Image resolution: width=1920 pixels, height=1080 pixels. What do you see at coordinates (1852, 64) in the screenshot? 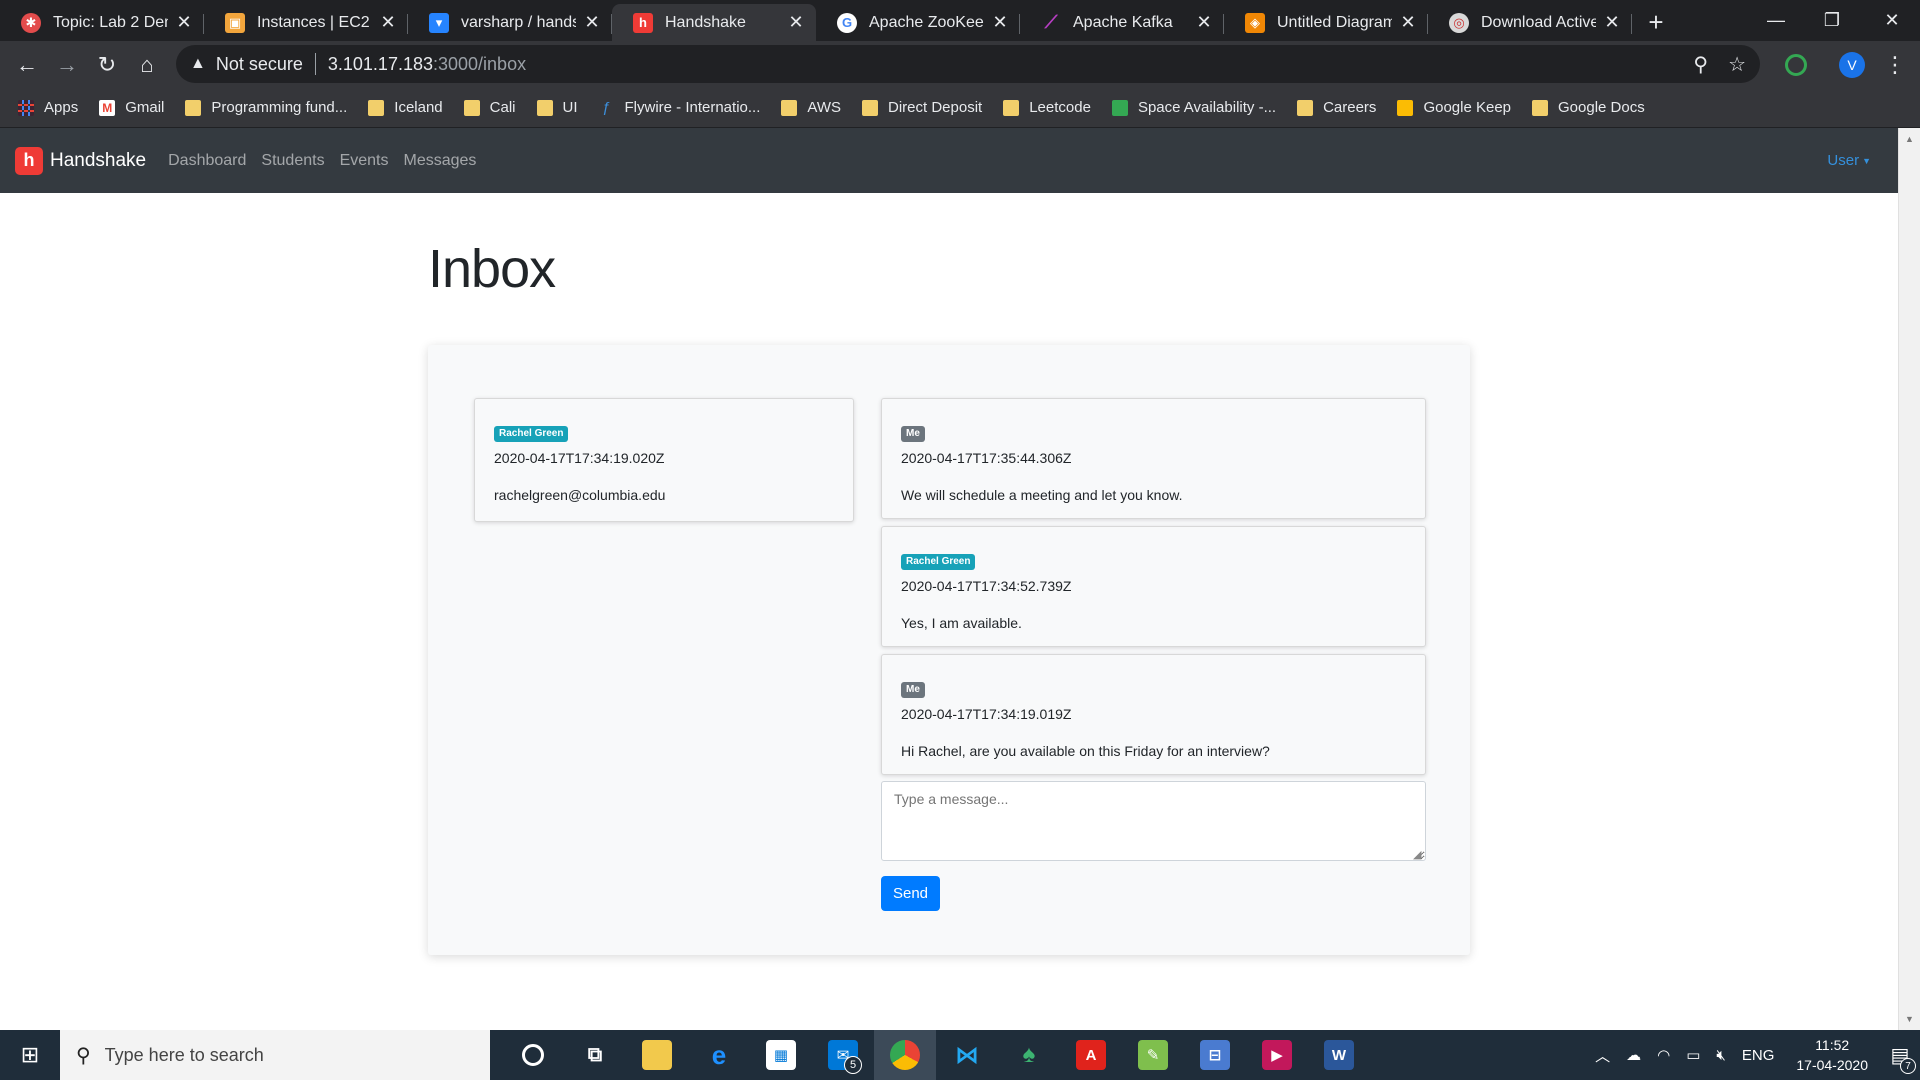
I see `profile-avatar: V` at bounding box center [1852, 64].